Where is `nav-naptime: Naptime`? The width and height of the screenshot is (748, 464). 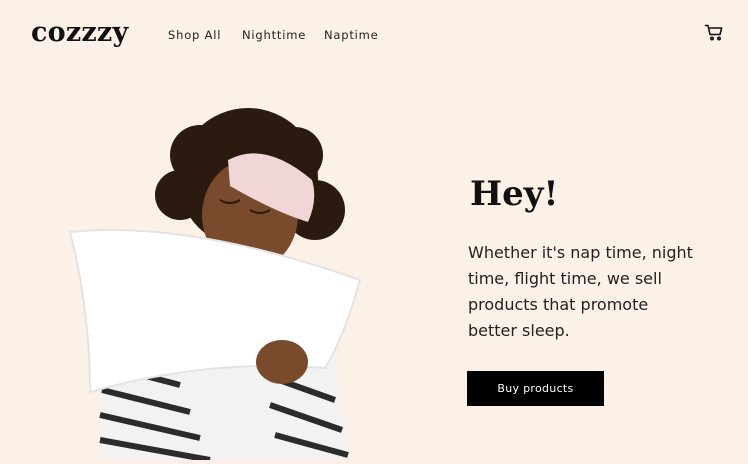
nav-naptime: Naptime is located at coordinates (351, 35).